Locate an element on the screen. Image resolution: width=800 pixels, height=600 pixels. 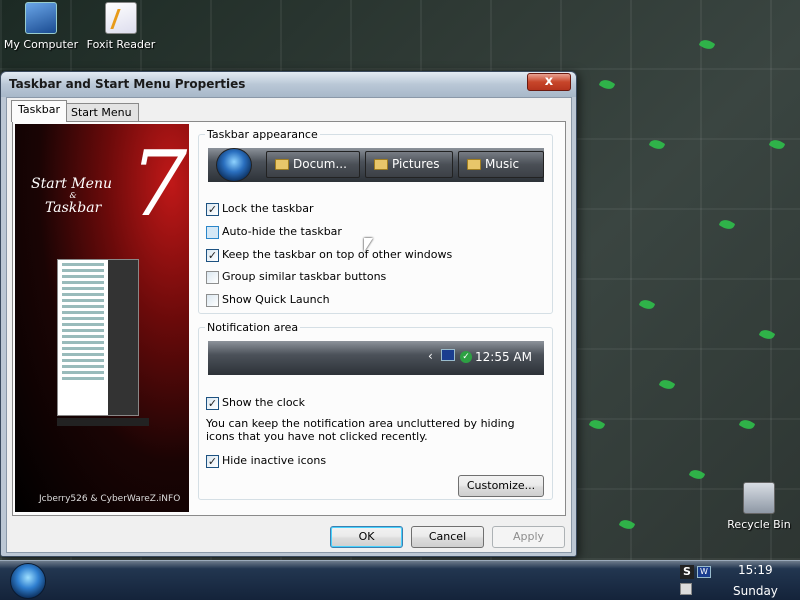
hide-inactive-icons-option: ✓ Hide inactive icons is located at coordinates (266, 461).